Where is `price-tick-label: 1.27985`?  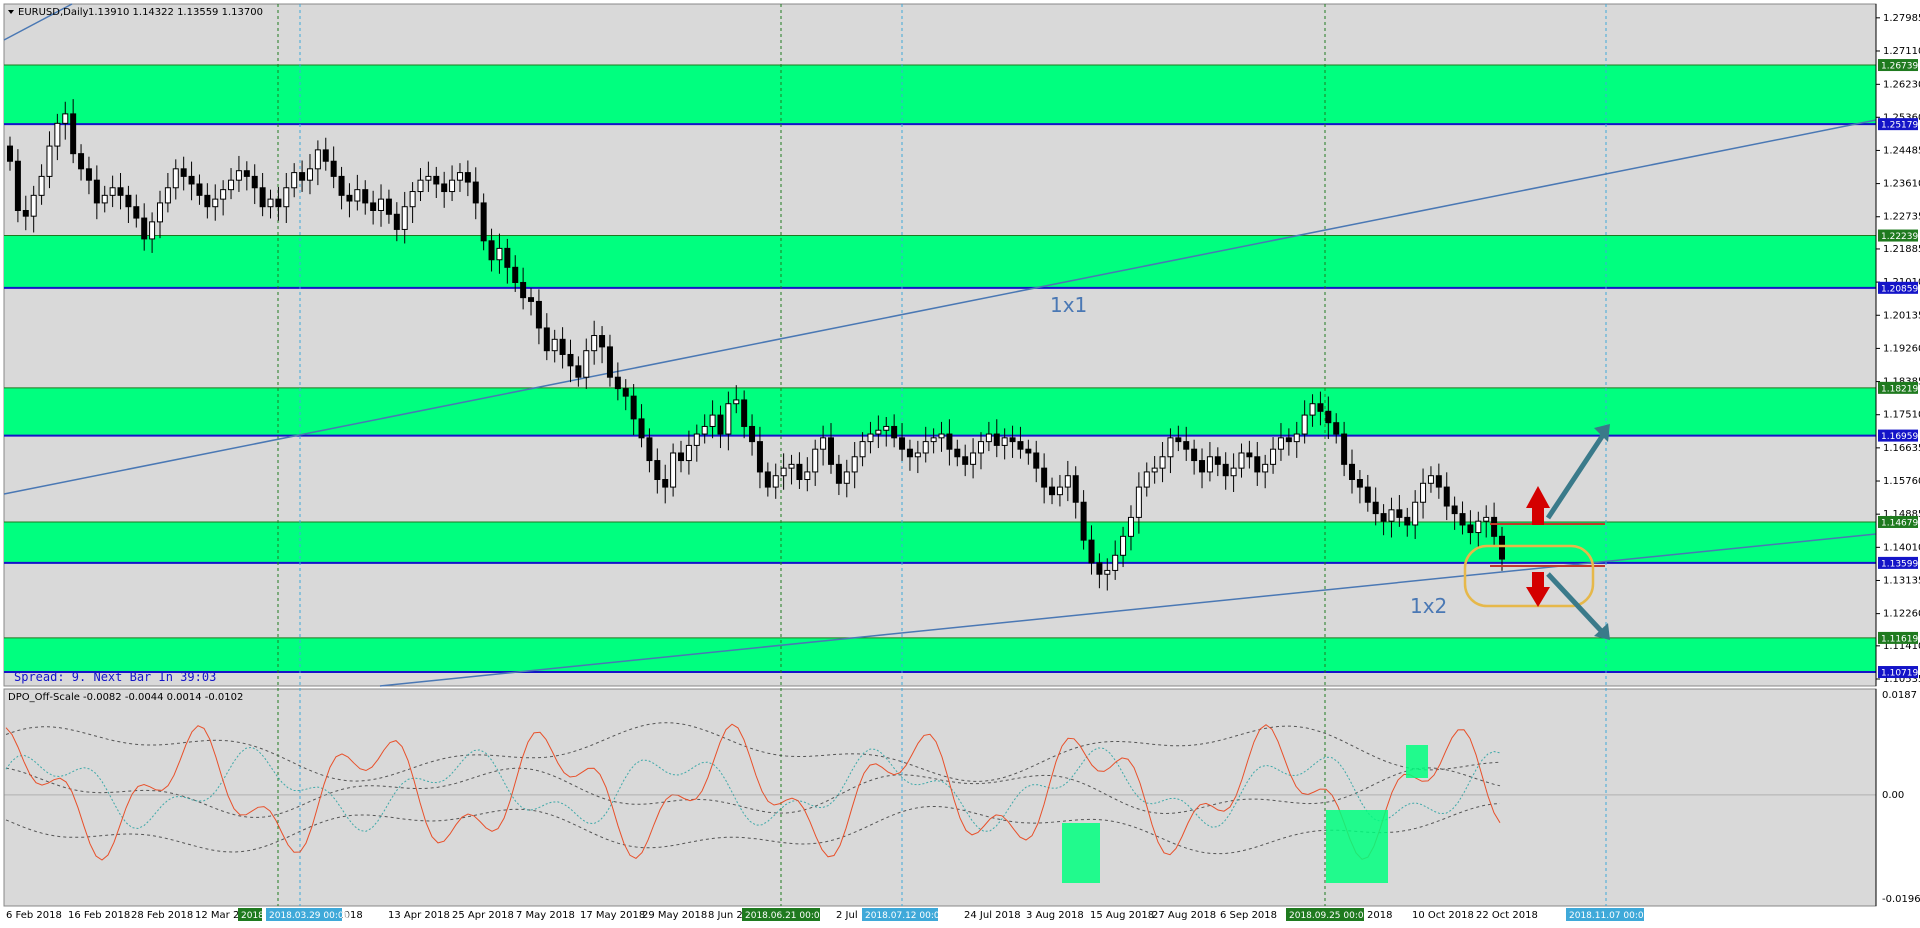 price-tick-label: 1.27985 is located at coordinates (1901, 18).